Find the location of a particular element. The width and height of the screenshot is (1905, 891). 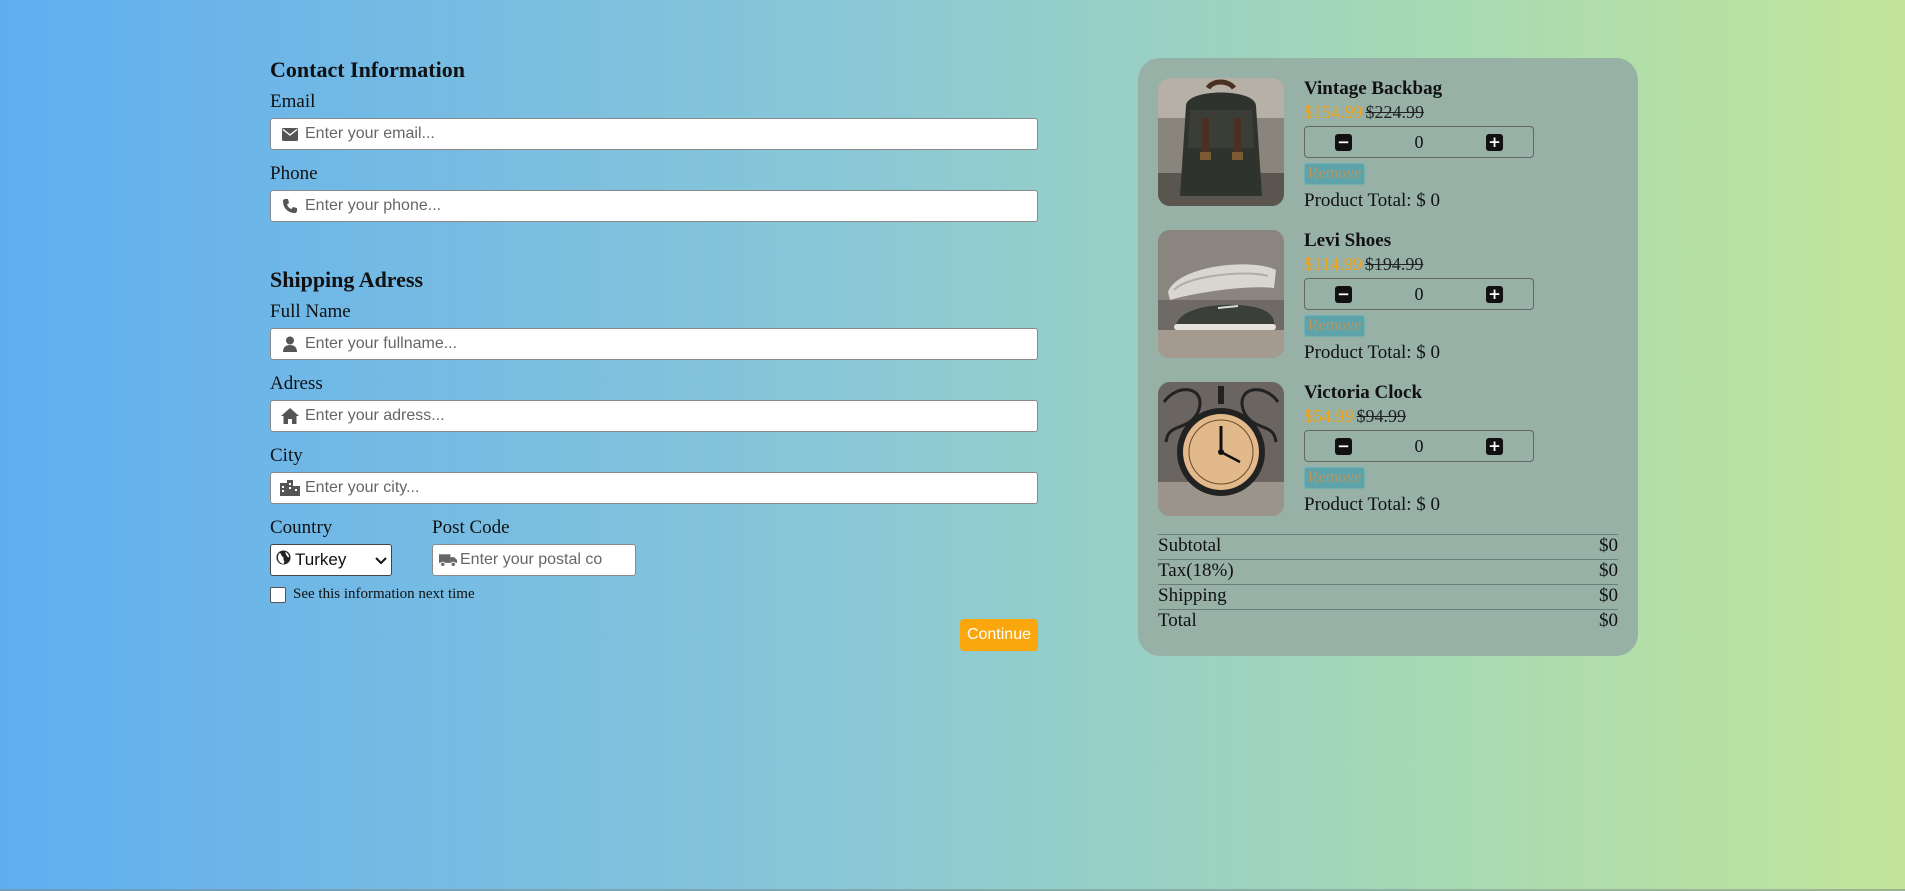

postcode-label: Post Code is located at coordinates (471, 527).